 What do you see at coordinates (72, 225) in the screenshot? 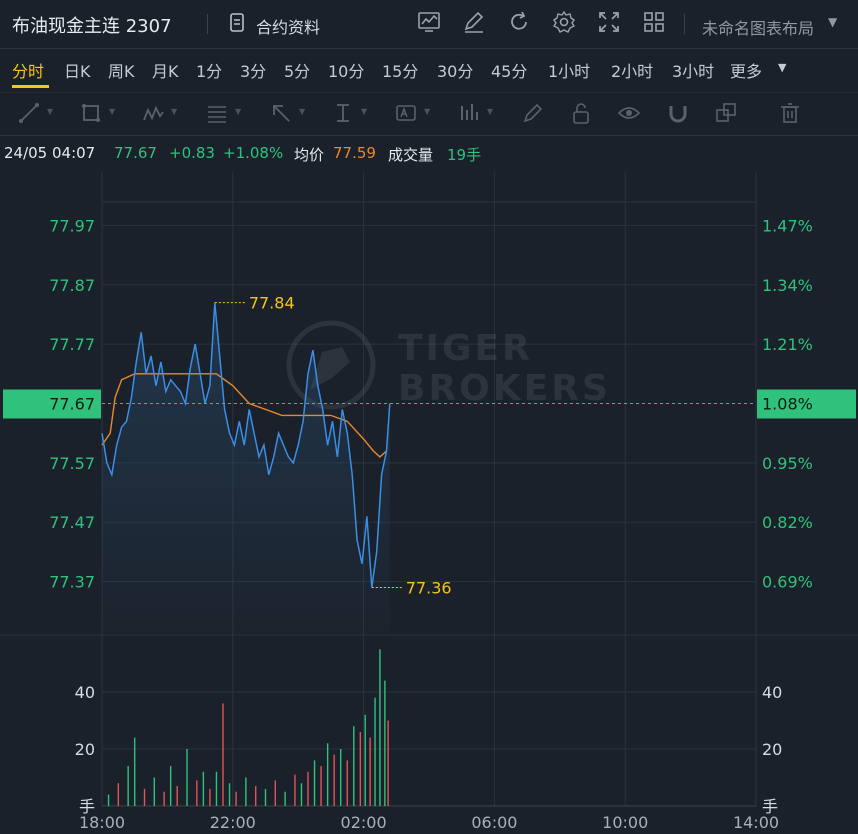
I see `price-axis-label-left: 77.97` at bounding box center [72, 225].